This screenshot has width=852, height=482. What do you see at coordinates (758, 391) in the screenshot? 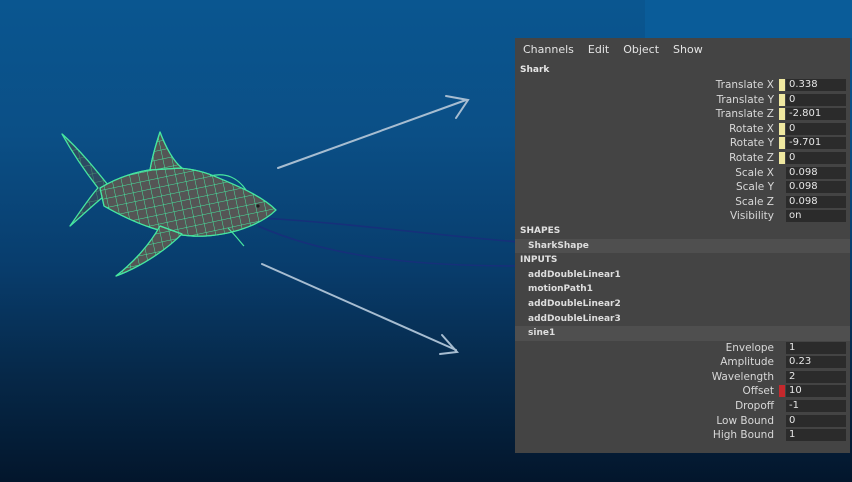
I see `attribute-label: Offset` at bounding box center [758, 391].